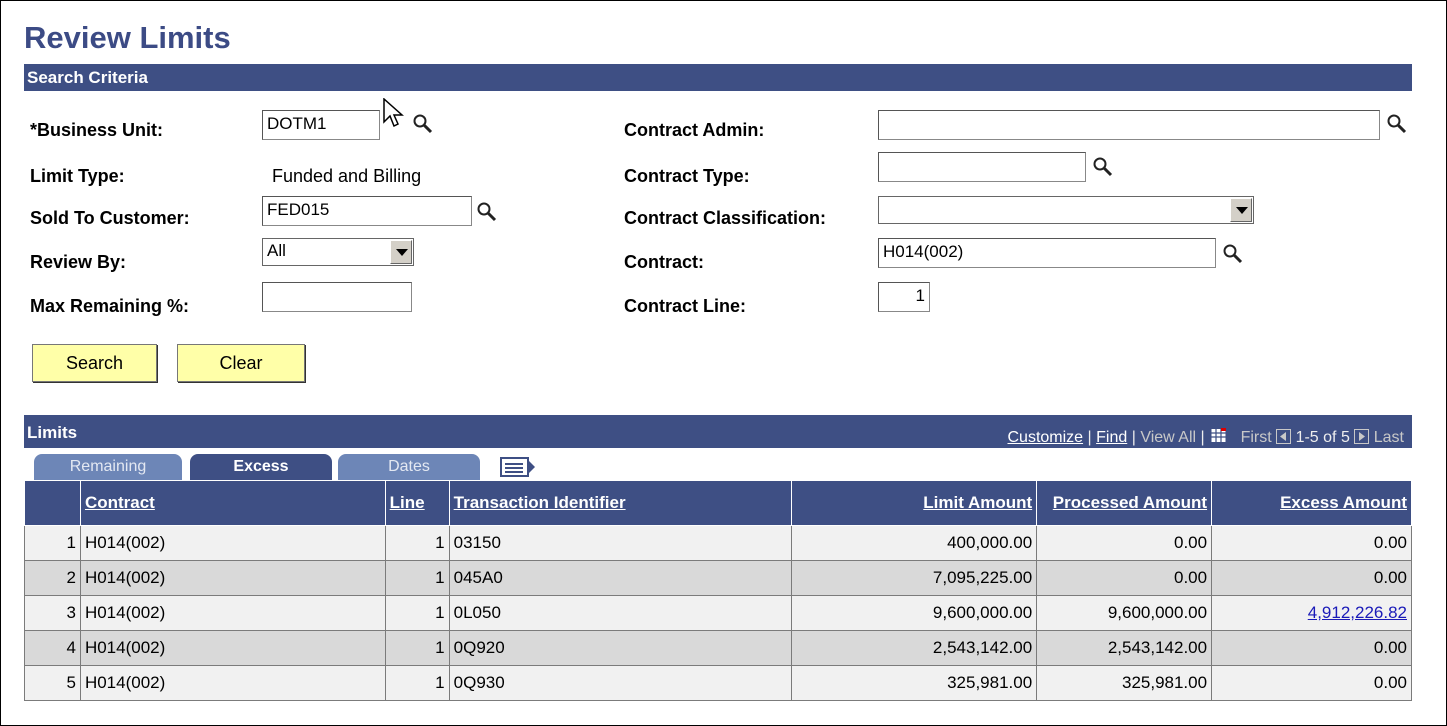 This screenshot has height=726, width=1447. What do you see at coordinates (241, 363) in the screenshot?
I see `clear-button: Clear` at bounding box center [241, 363].